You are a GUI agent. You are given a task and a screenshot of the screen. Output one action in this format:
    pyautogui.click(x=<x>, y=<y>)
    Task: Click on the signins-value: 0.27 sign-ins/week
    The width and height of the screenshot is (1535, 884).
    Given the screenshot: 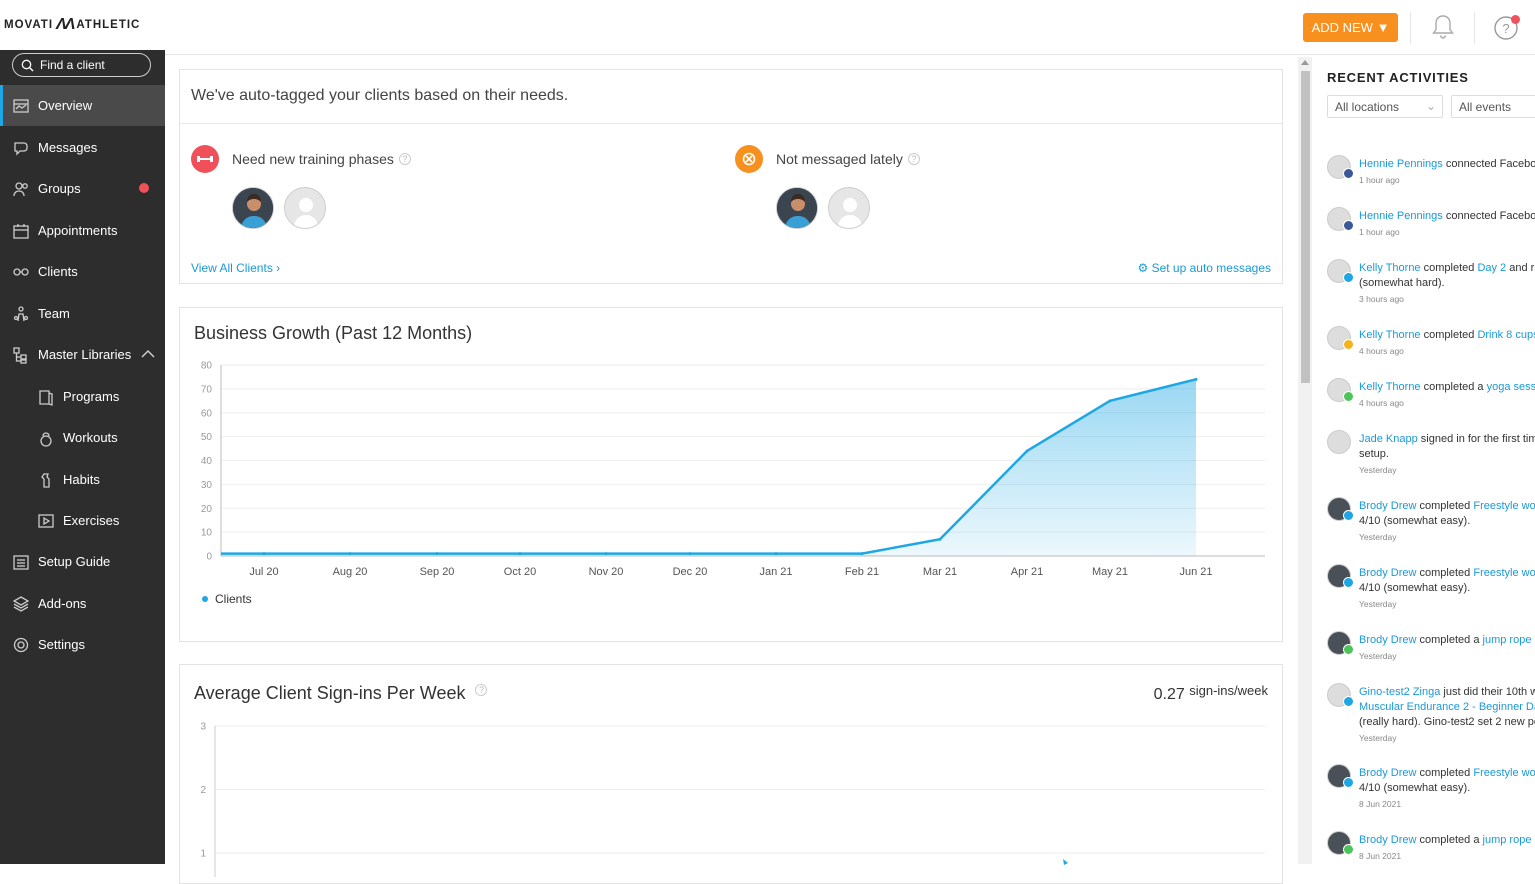 What is the action you would take?
    pyautogui.click(x=1211, y=693)
    